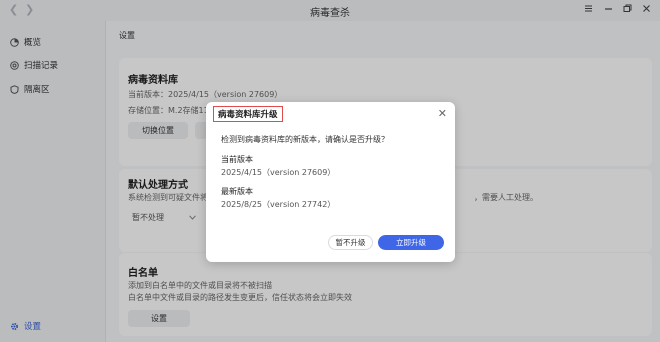 This screenshot has width=660, height=342. What do you see at coordinates (278, 204) in the screenshot?
I see `latest-version-value: 2025/8/25（version 27742）` at bounding box center [278, 204].